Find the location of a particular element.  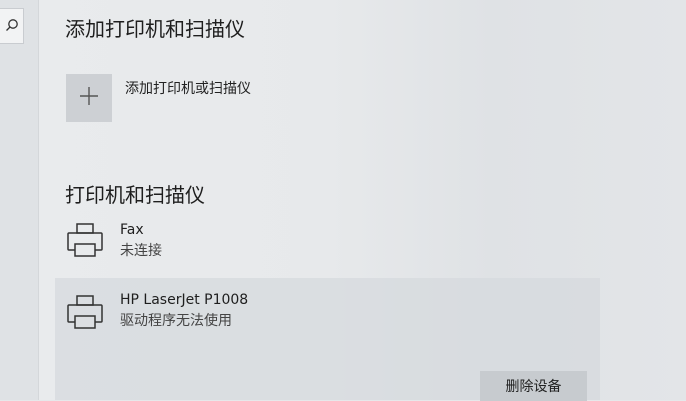

plus-icon is located at coordinates (89, 98).